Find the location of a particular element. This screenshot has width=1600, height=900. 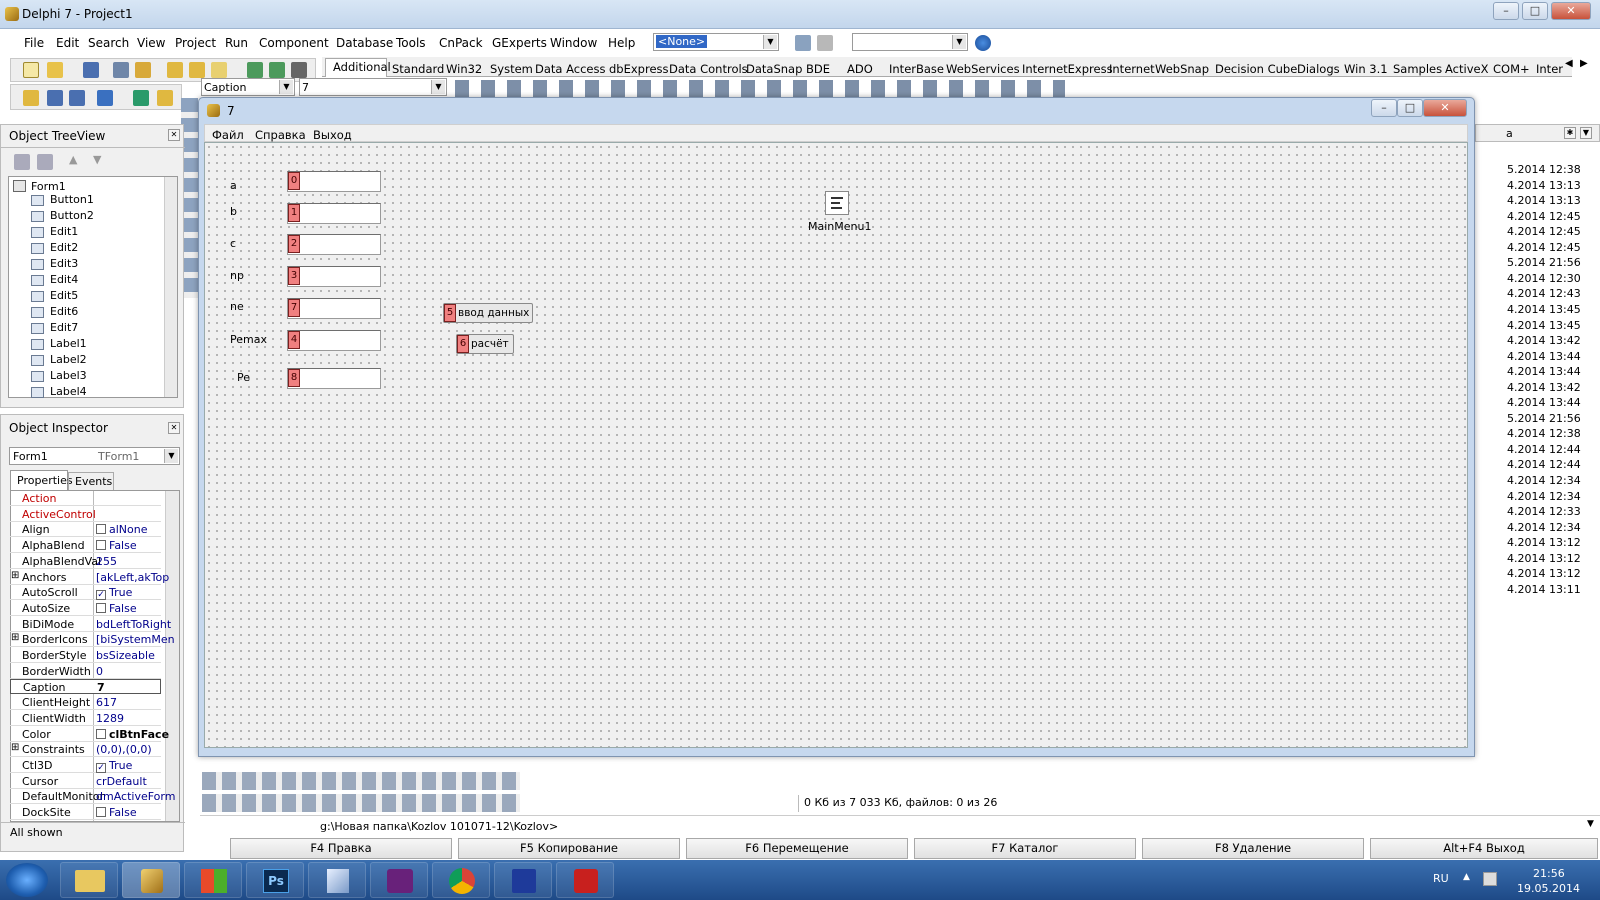

maximize-button: □ is located at coordinates (1535, 11).